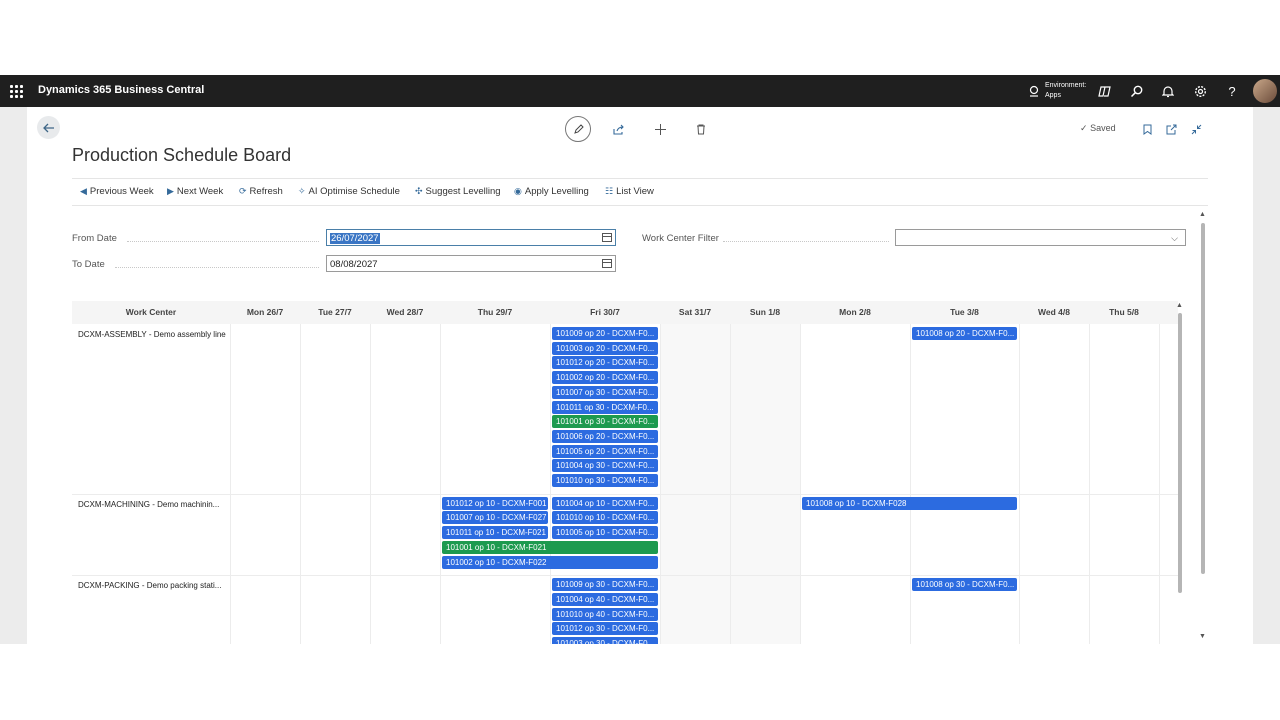  What do you see at coordinates (1174, 238) in the screenshot?
I see `chevron-down-icon: ⌵` at bounding box center [1174, 238].